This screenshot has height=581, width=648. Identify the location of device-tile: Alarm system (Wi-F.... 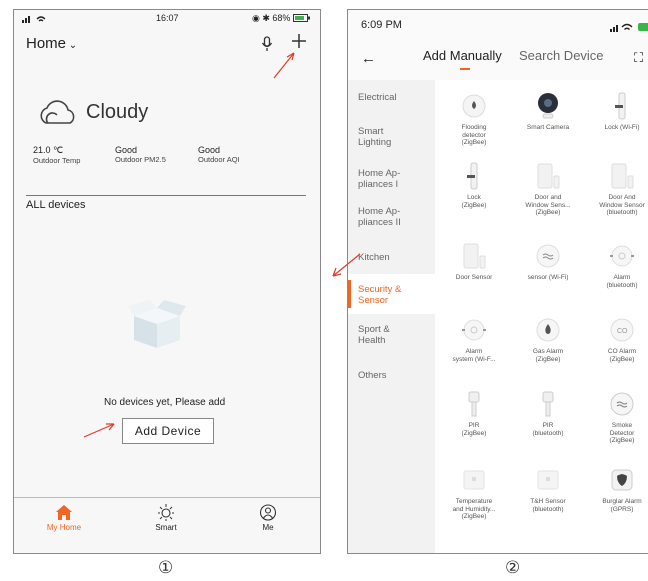
(474, 339).